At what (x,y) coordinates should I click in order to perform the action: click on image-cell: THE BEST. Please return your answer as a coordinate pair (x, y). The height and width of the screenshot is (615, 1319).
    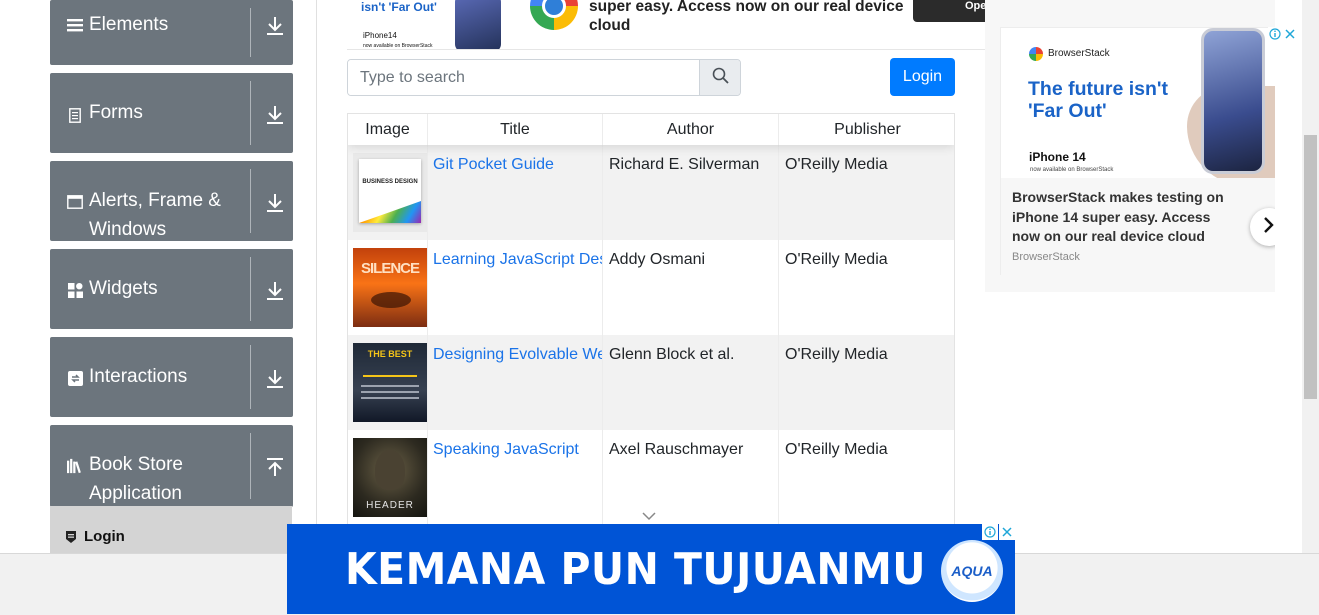
    Looking at the image, I should click on (388, 382).